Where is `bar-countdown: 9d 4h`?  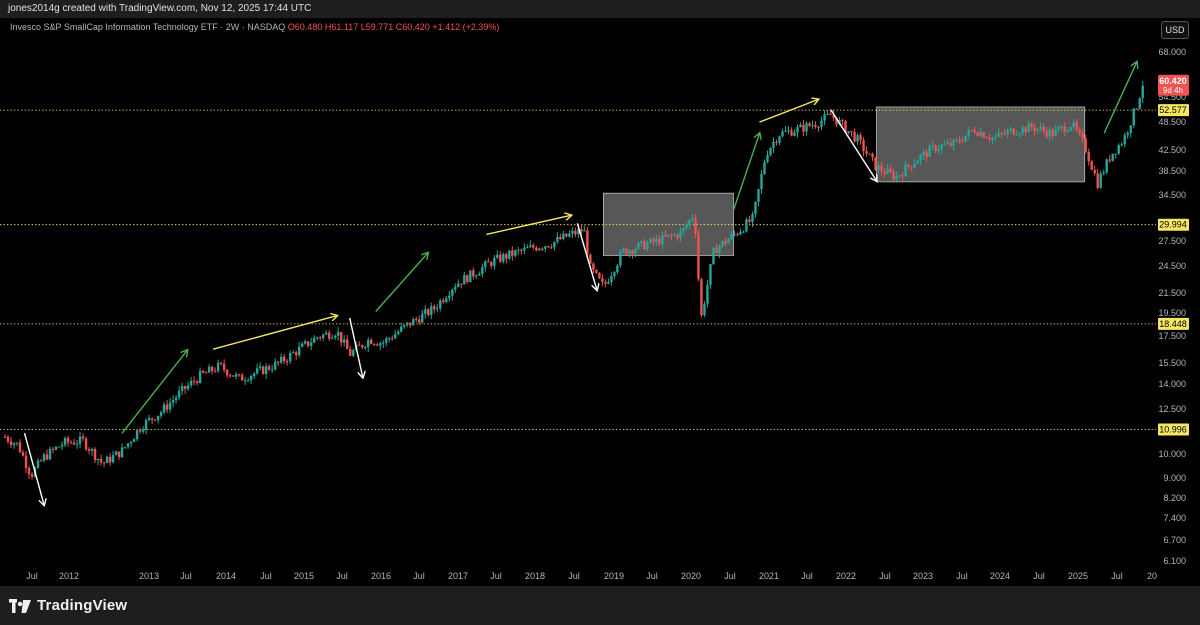
bar-countdown: 9d 4h is located at coordinates (1173, 90).